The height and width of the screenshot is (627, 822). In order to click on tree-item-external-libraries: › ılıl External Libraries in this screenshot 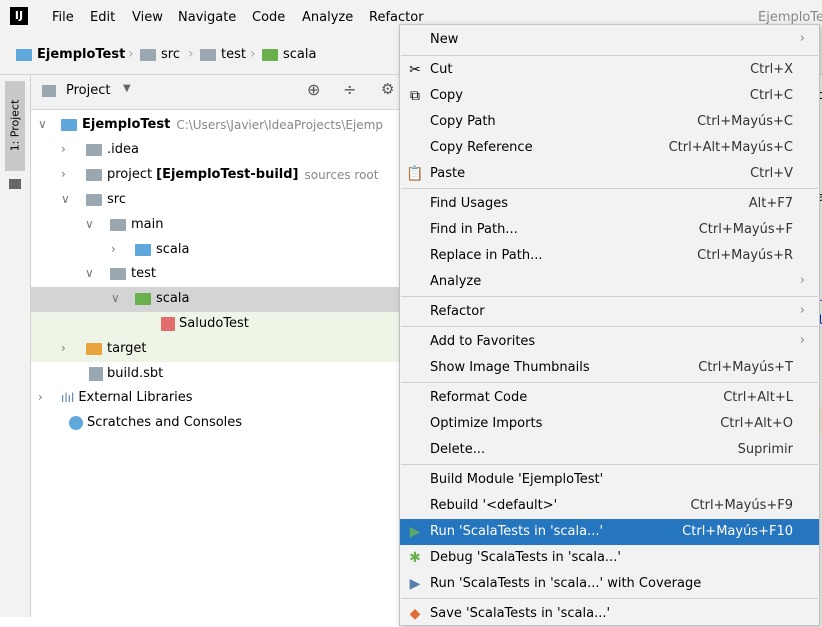, I will do `click(215, 398)`.